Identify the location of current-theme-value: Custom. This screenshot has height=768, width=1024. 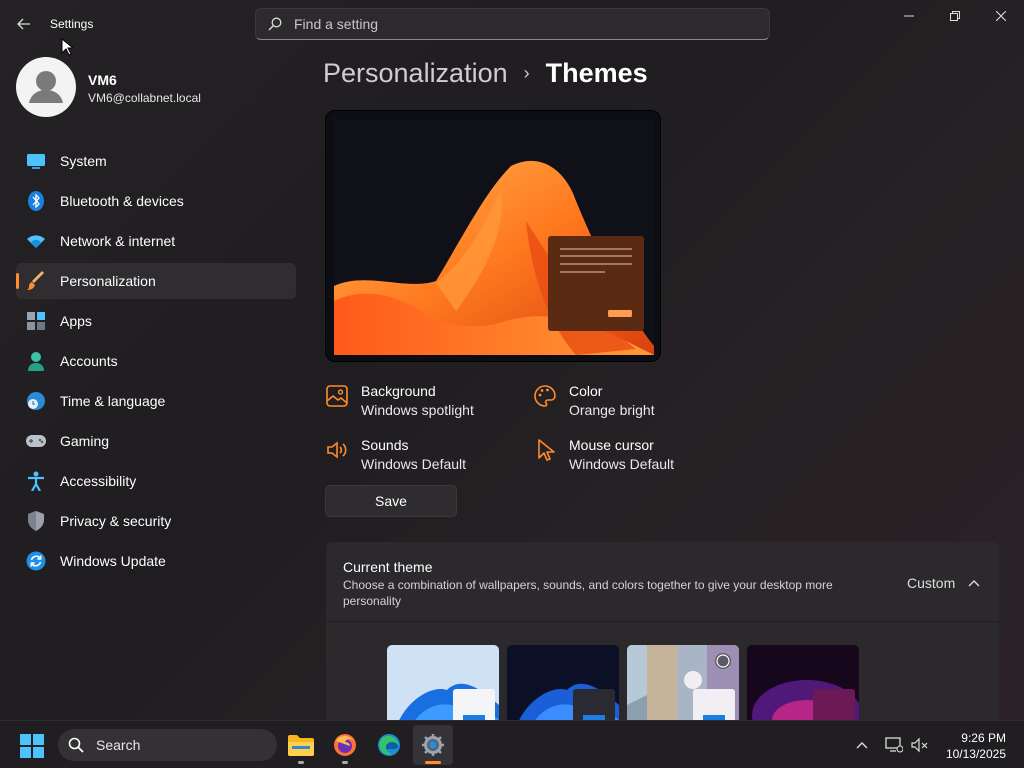
(931, 583).